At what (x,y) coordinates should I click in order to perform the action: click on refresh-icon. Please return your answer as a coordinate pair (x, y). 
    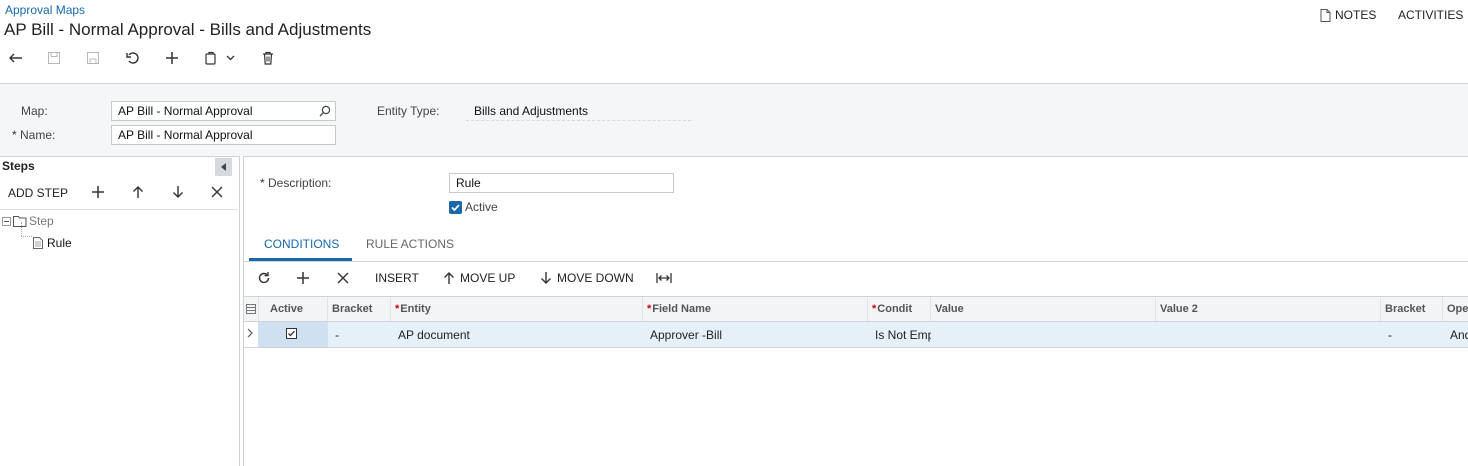
    Looking at the image, I should click on (264, 278).